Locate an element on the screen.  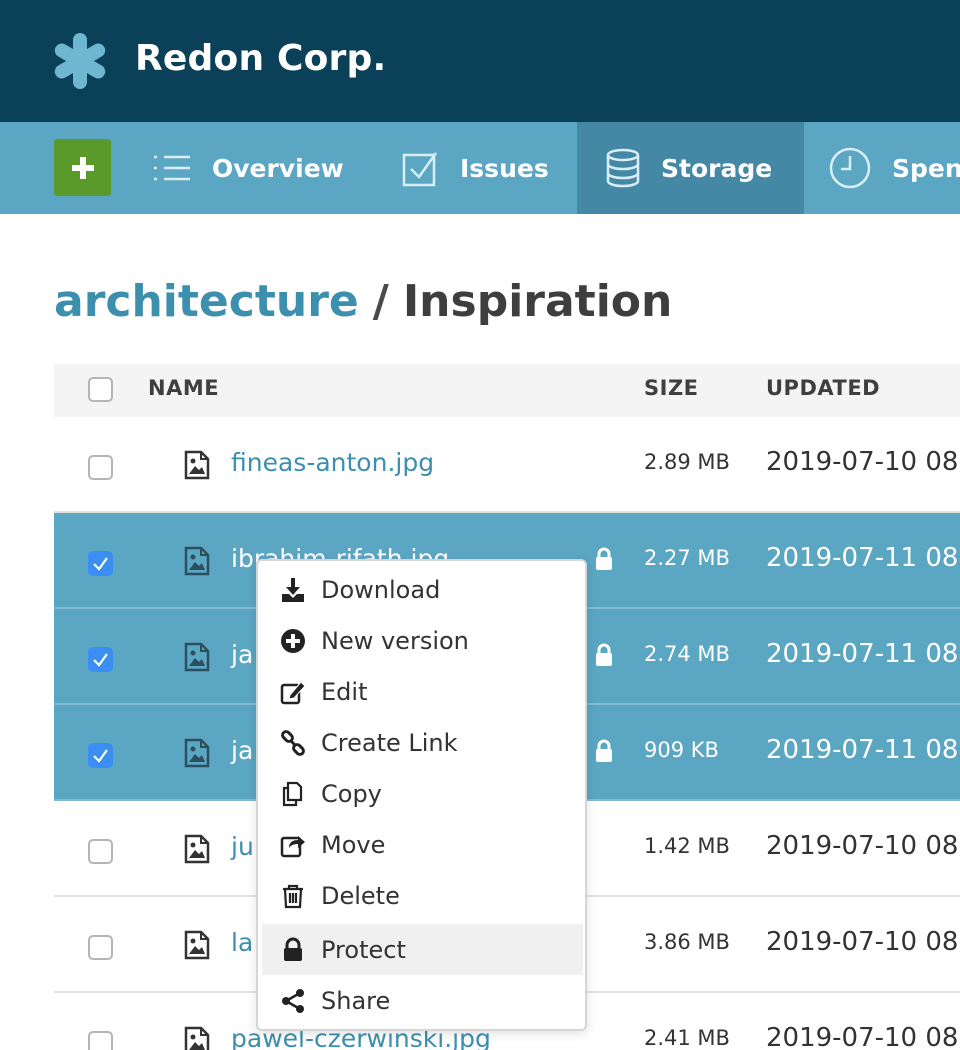
column-header-updated: UPDATED is located at coordinates (823, 388).